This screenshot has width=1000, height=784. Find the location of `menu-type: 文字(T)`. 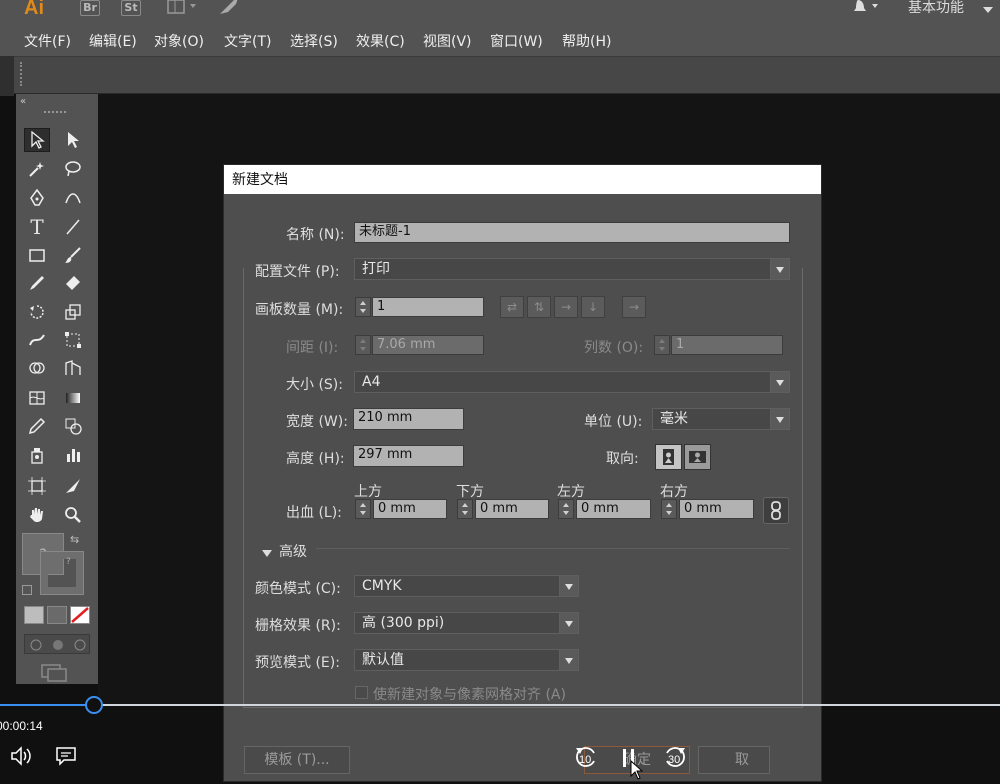

menu-type: 文字(T) is located at coordinates (247, 41).